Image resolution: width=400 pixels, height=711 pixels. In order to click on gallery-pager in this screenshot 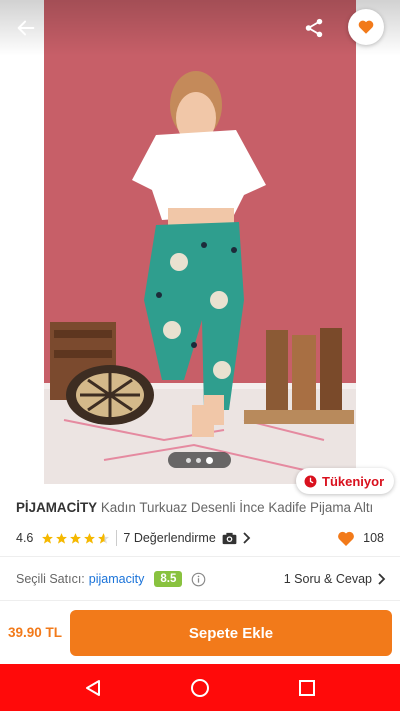, I will do `click(199, 460)`.